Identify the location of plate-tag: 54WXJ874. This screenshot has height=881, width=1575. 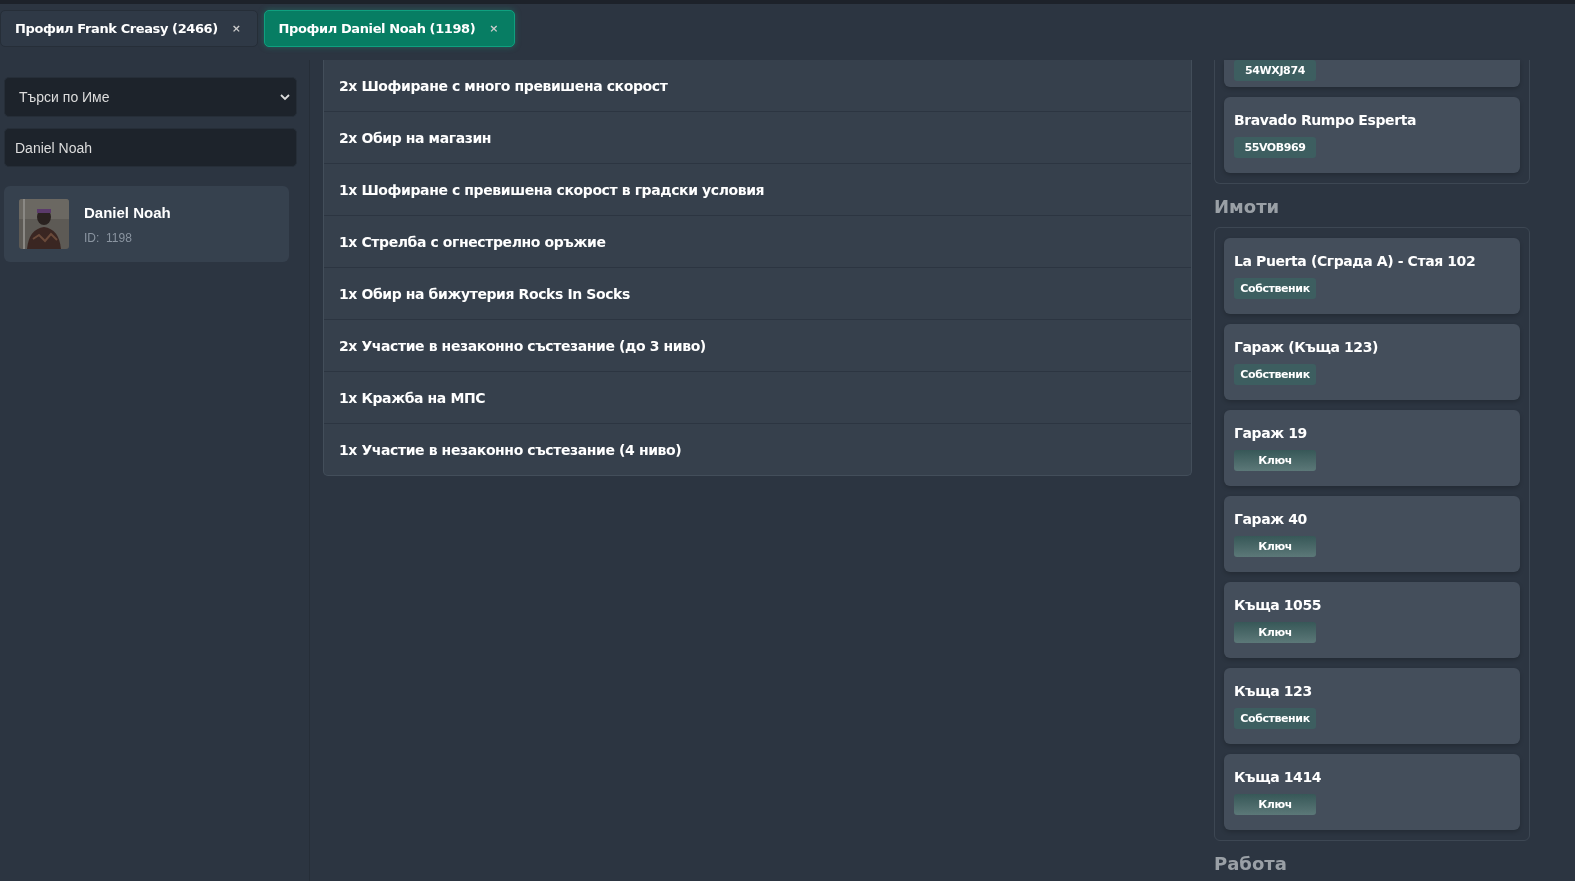
(1275, 70).